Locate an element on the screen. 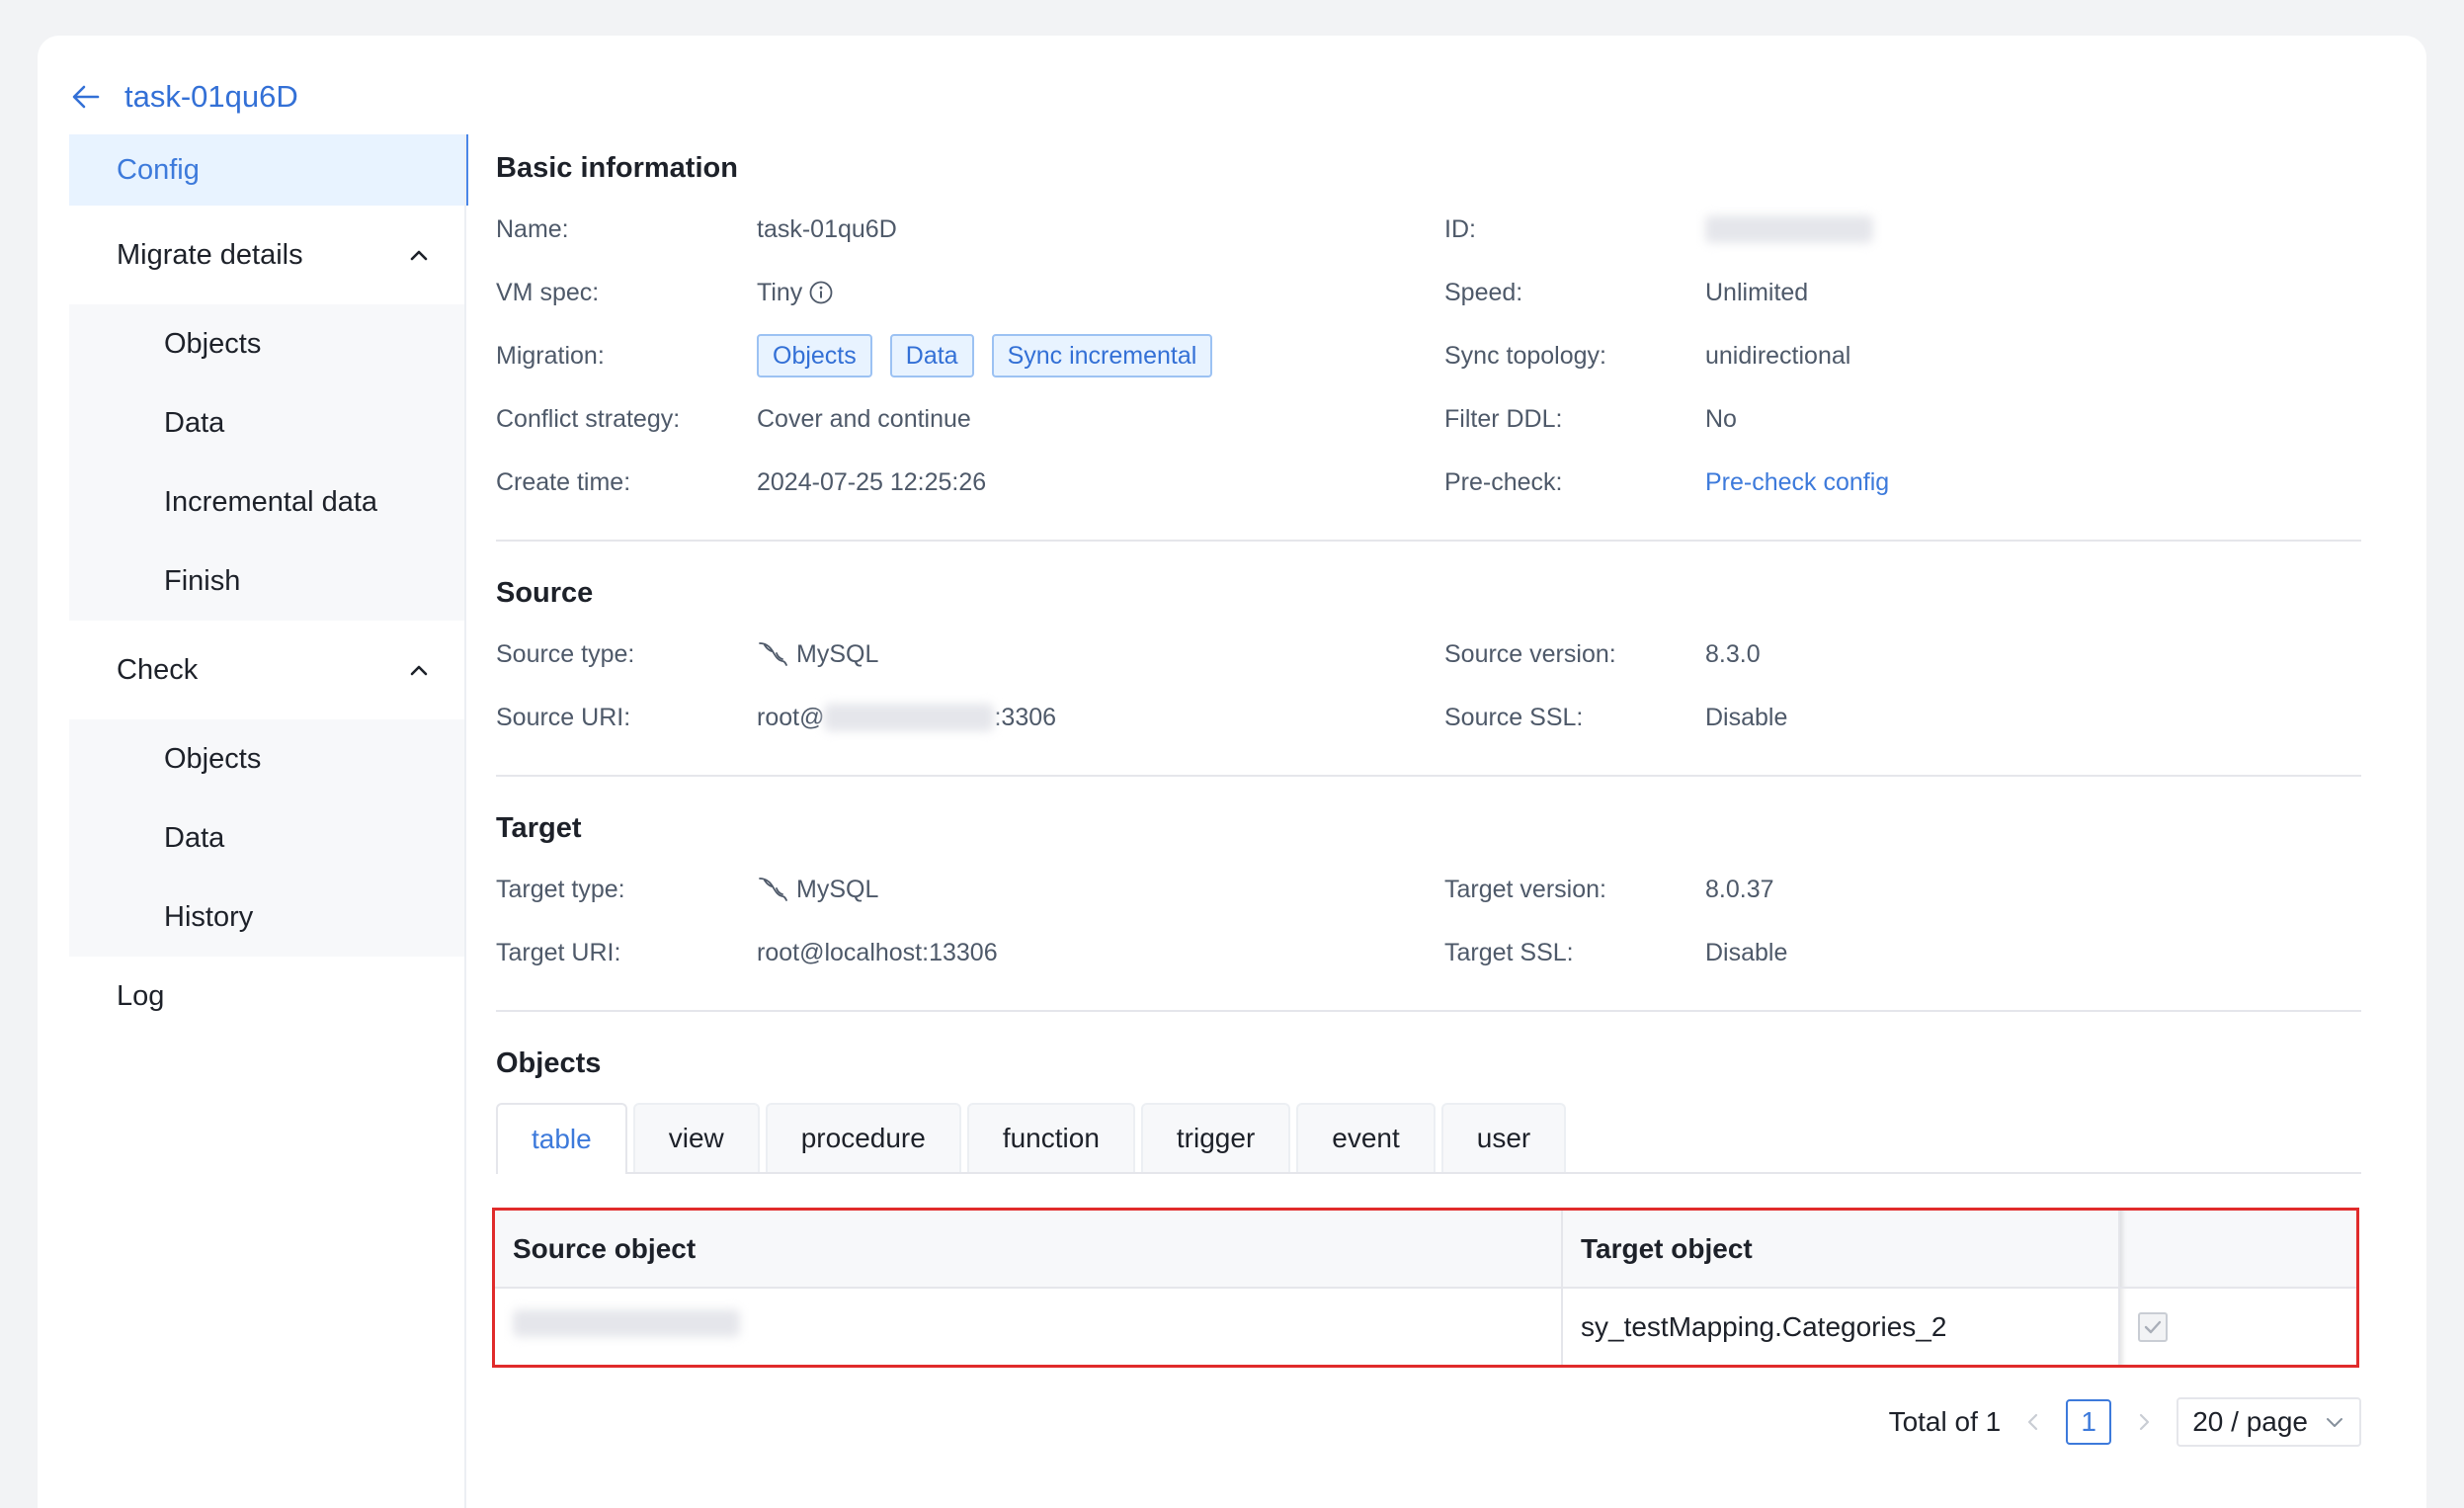  target-title: Target is located at coordinates (539, 827).